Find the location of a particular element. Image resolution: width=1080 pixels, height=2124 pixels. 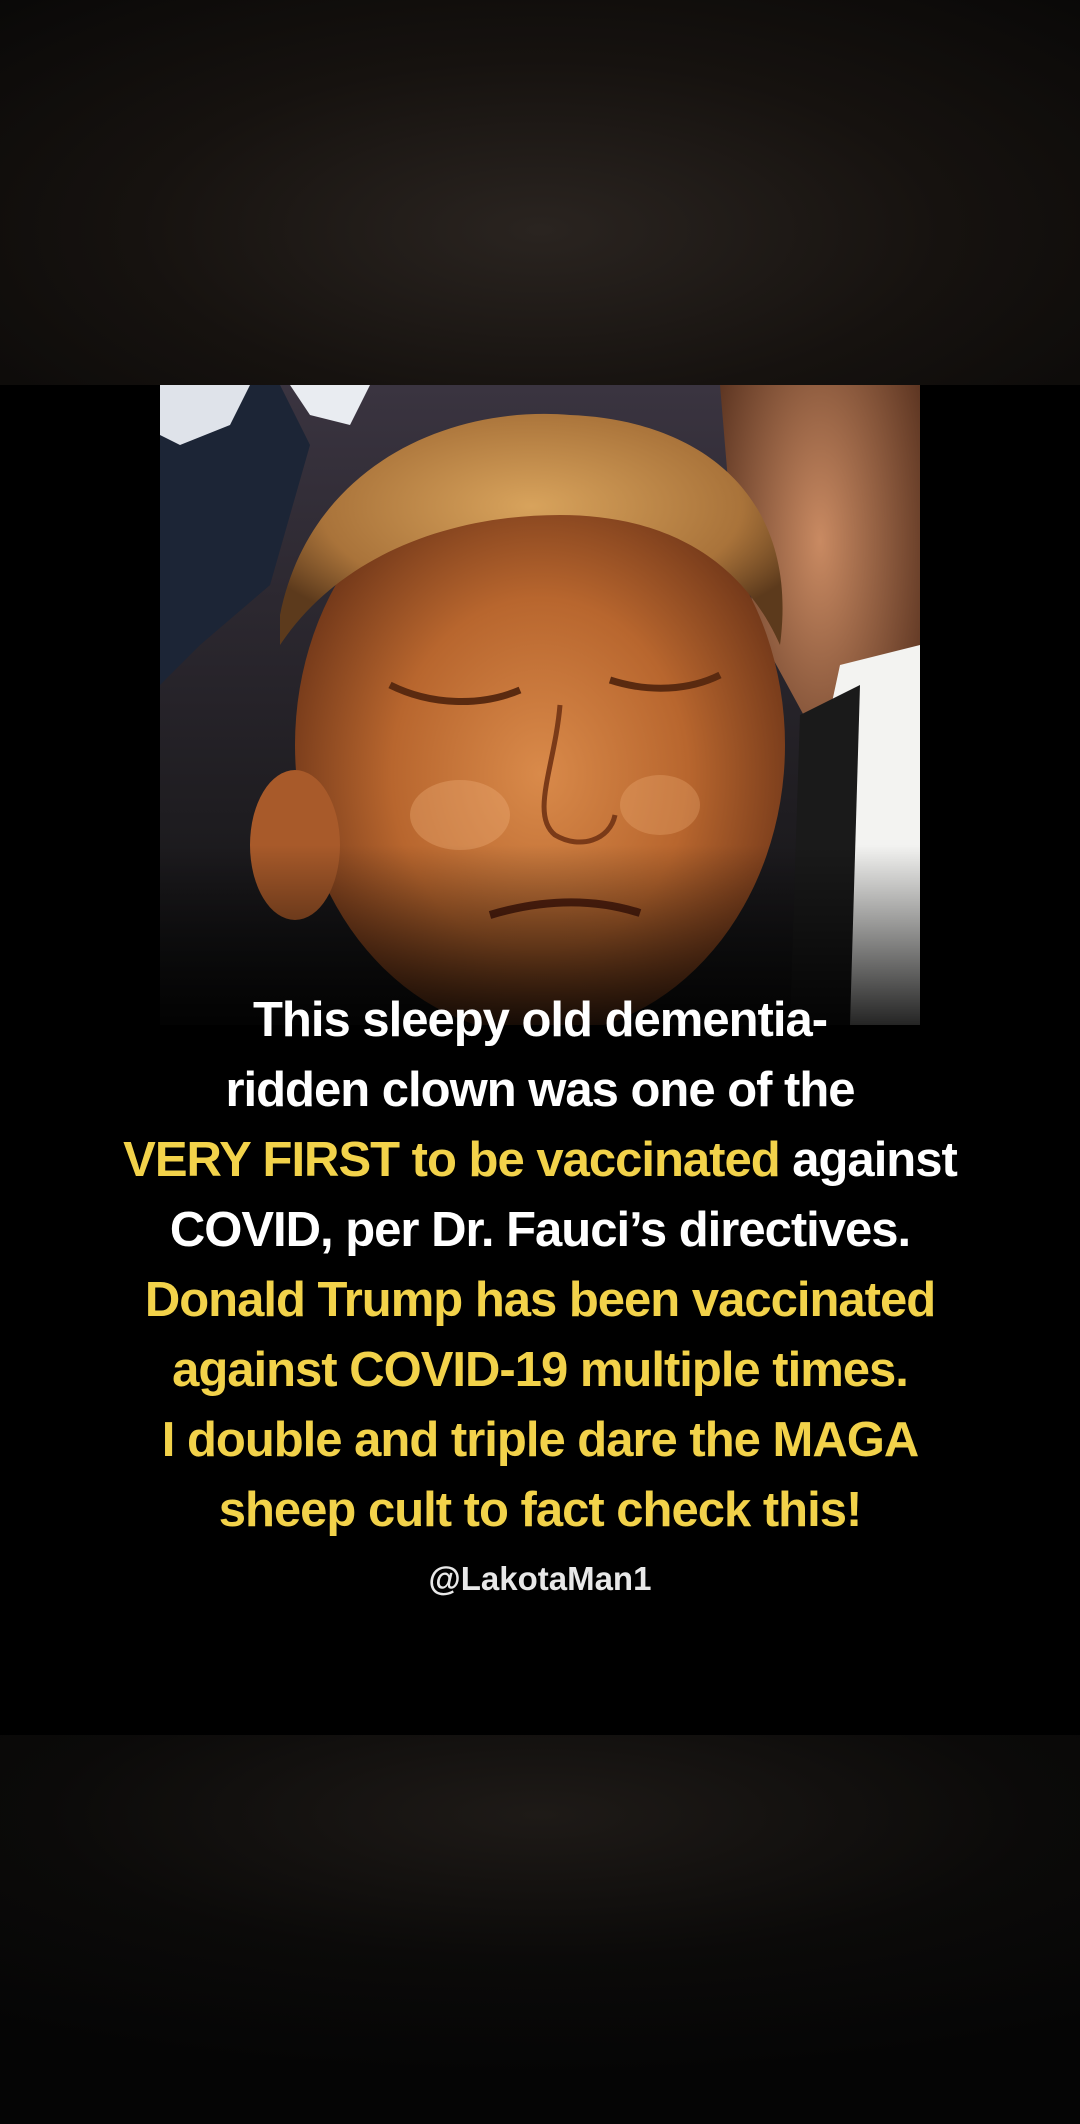

caption-highlight-maga: MAGA is located at coordinates (846, 1440).